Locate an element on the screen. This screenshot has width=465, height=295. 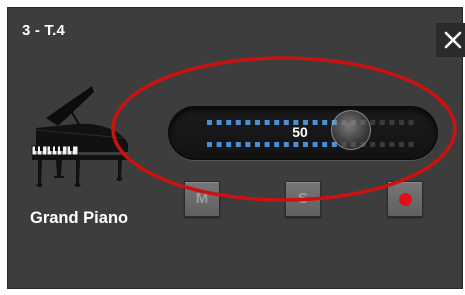
solo-label: S is located at coordinates (302, 198).